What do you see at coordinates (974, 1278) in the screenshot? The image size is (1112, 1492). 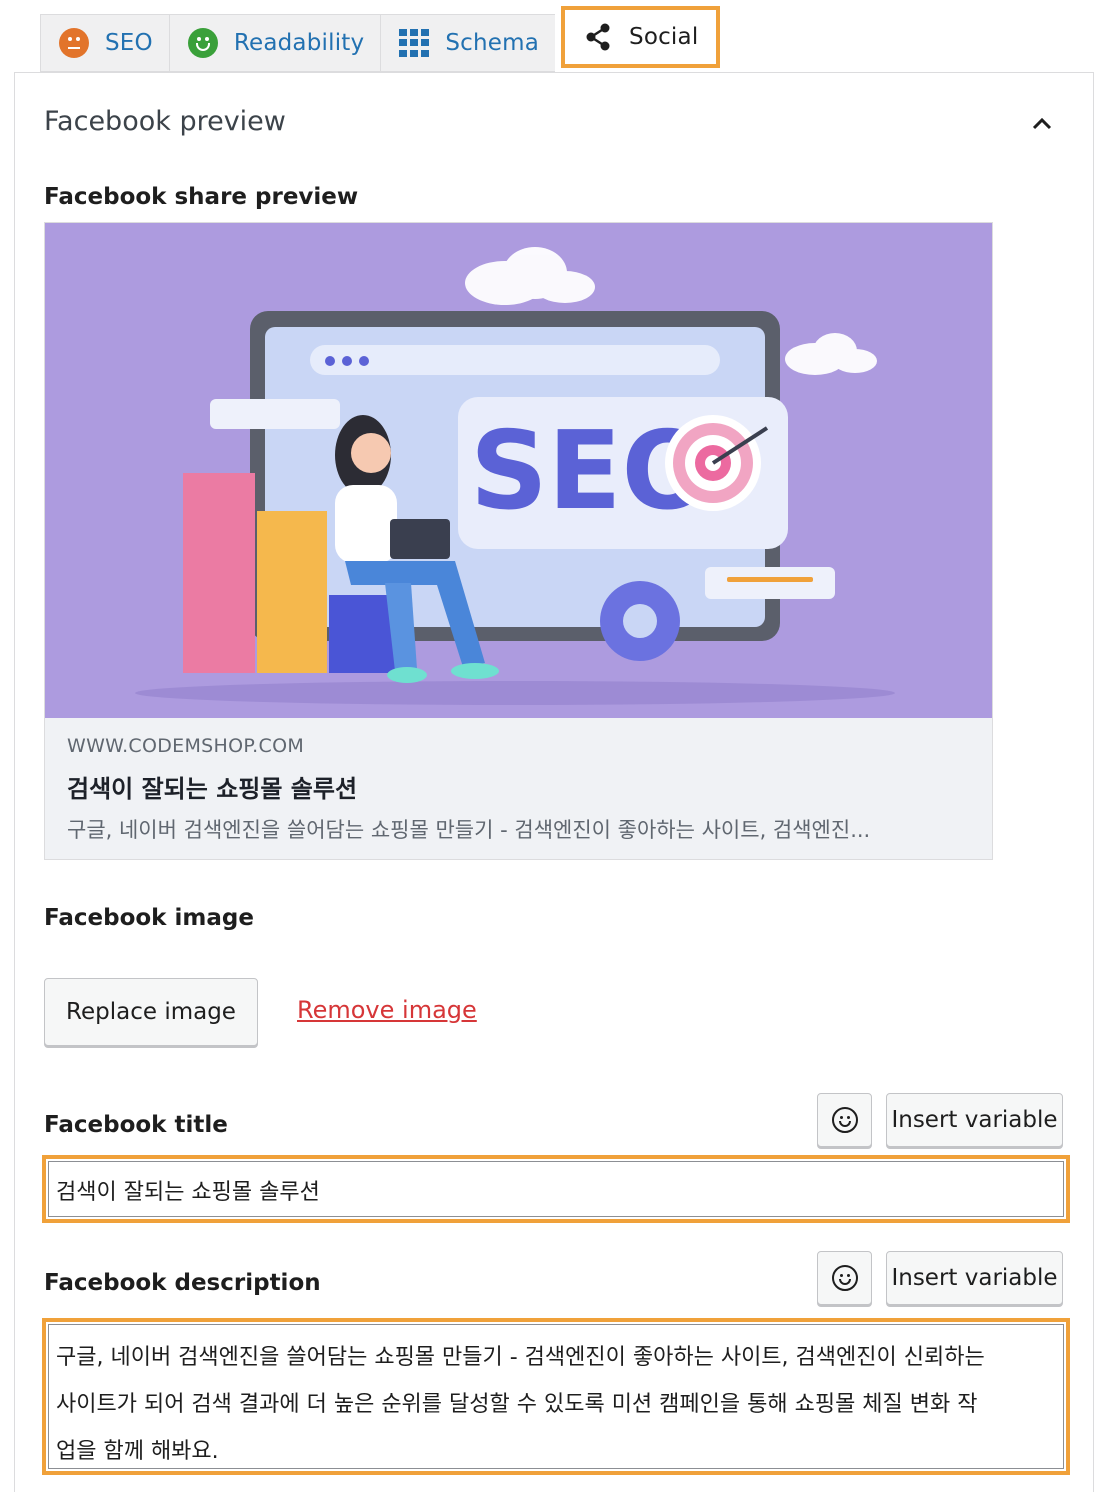 I see `insert-variable-button-description: Insert variable` at bounding box center [974, 1278].